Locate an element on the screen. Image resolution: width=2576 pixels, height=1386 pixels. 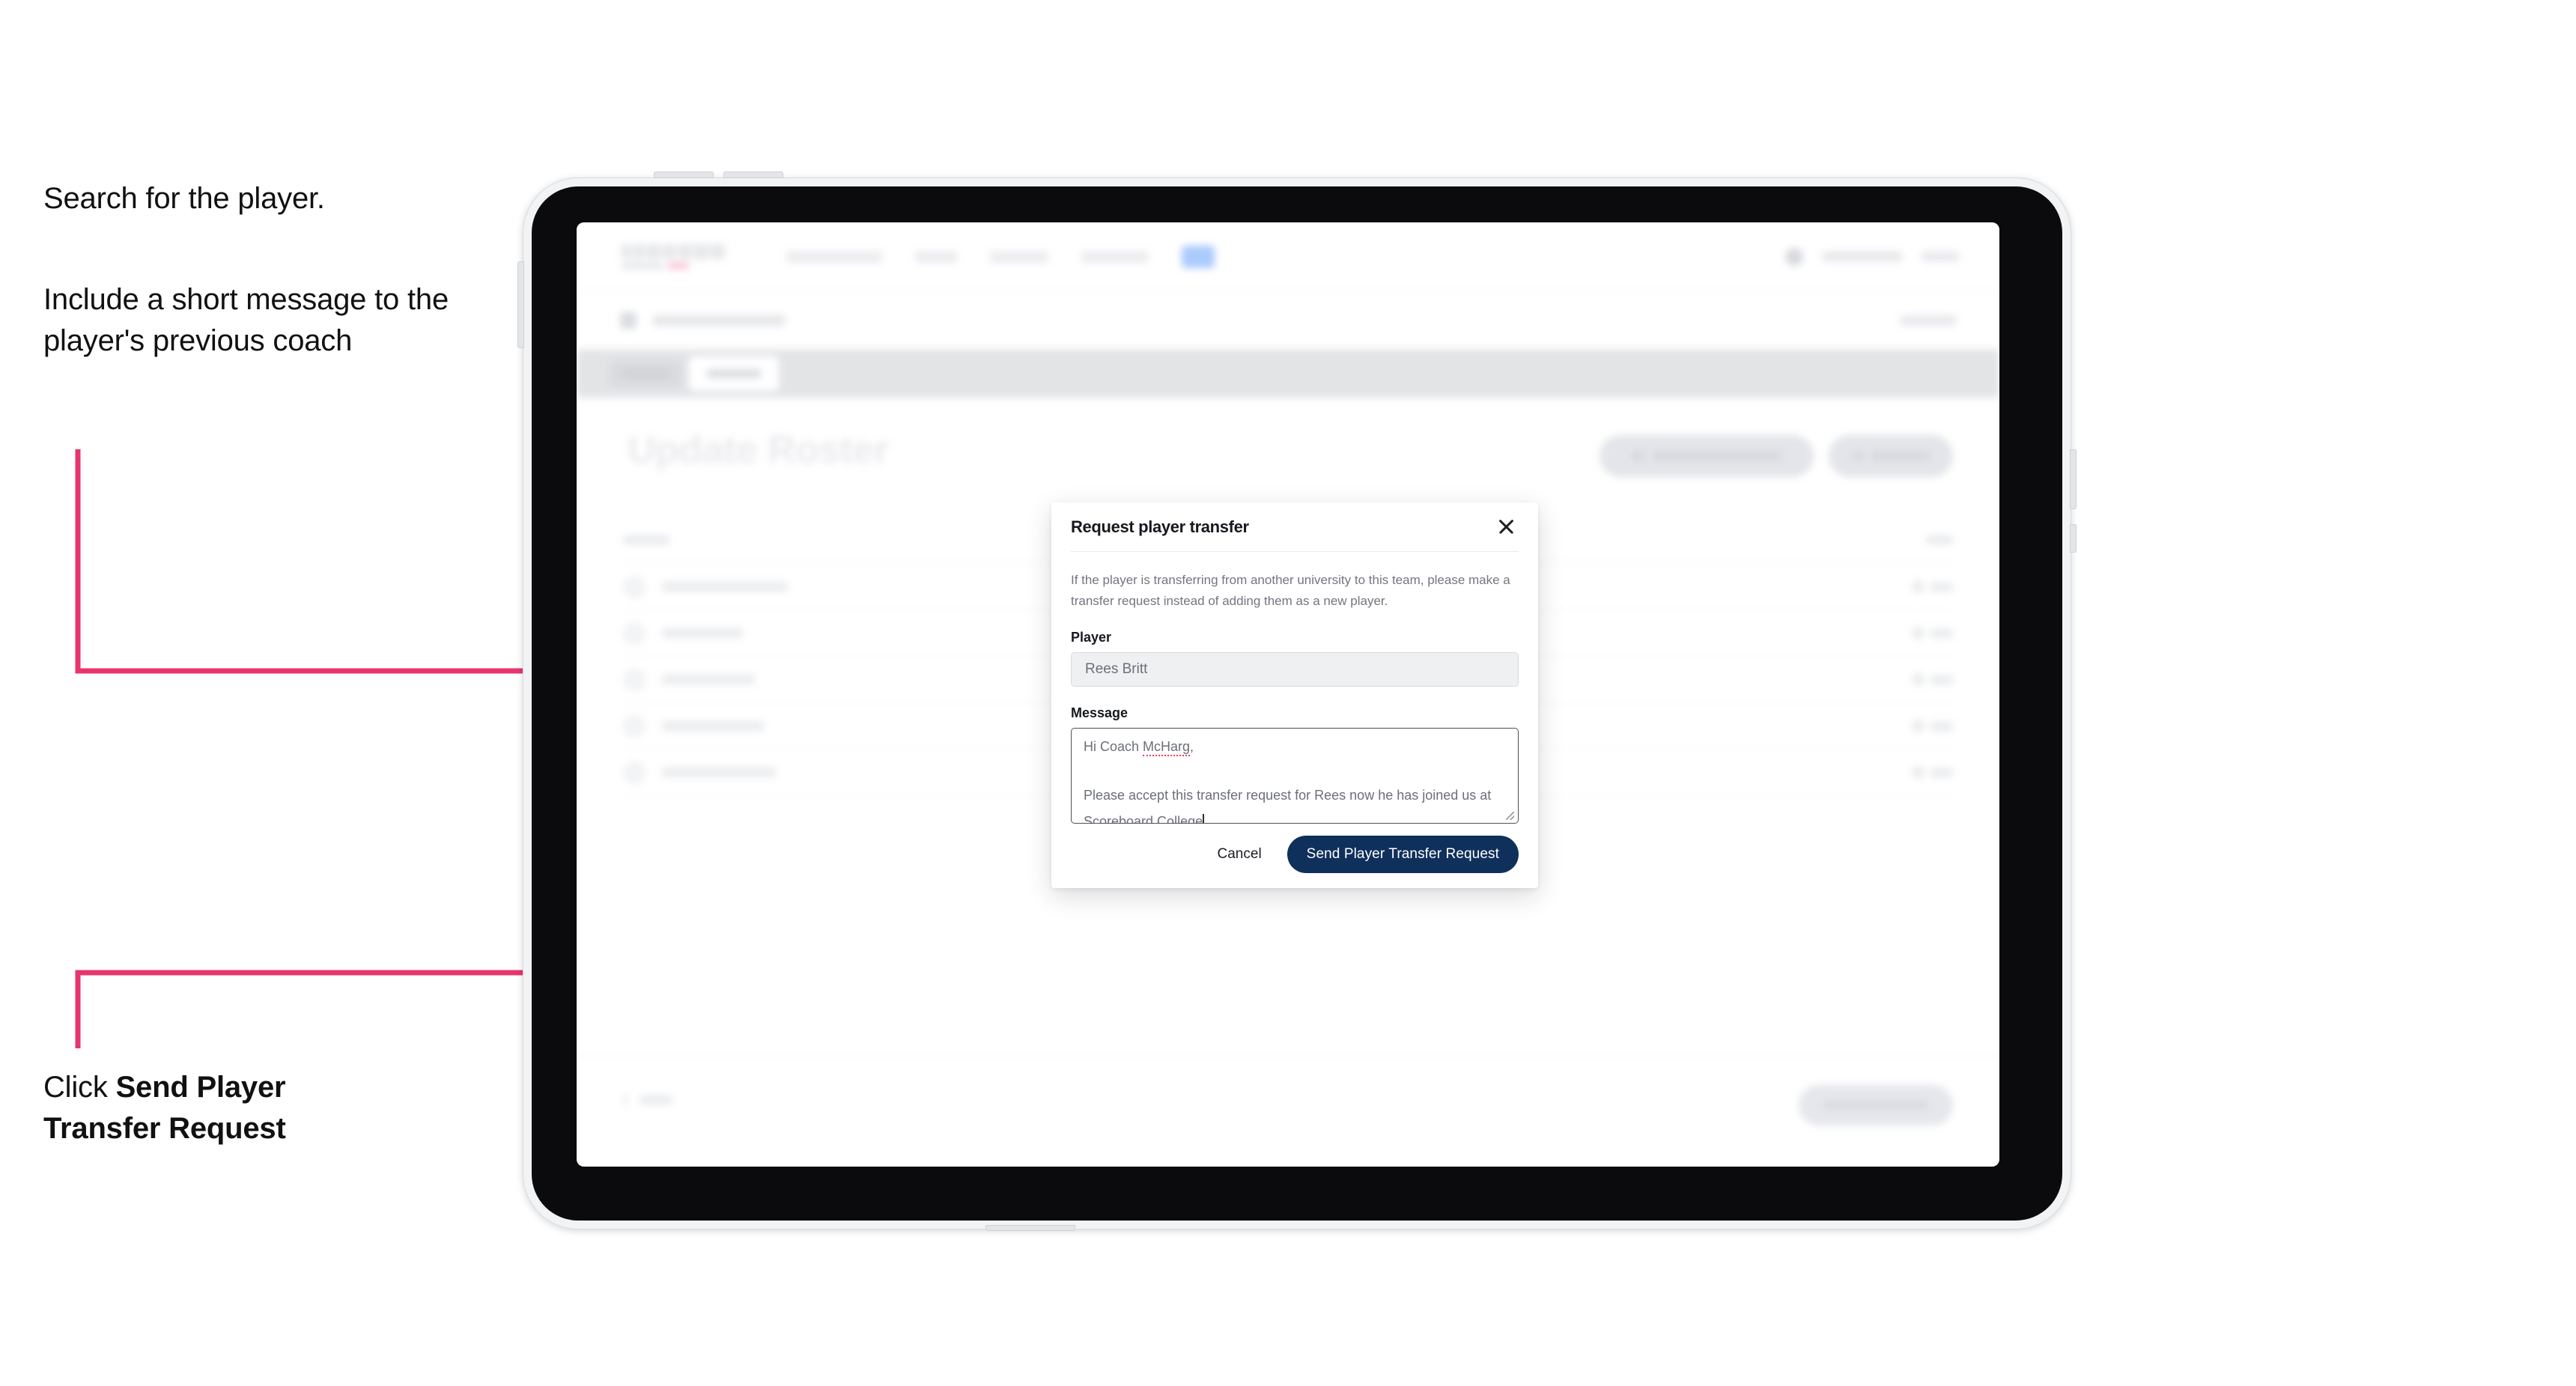
player-input is located at coordinates (1295, 670).